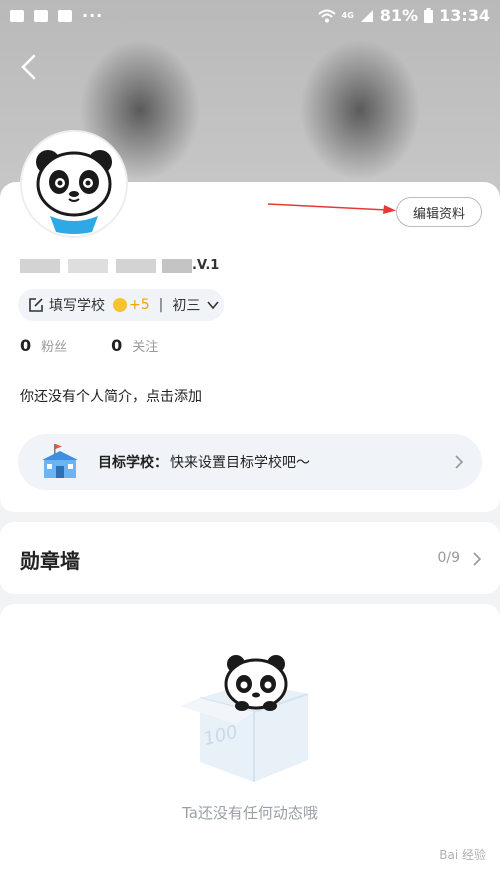 Image resolution: width=500 pixels, height=879 pixels. Describe the element at coordinates (93, 15) in the screenshot. I see `more-notifications-icon: ···` at that location.